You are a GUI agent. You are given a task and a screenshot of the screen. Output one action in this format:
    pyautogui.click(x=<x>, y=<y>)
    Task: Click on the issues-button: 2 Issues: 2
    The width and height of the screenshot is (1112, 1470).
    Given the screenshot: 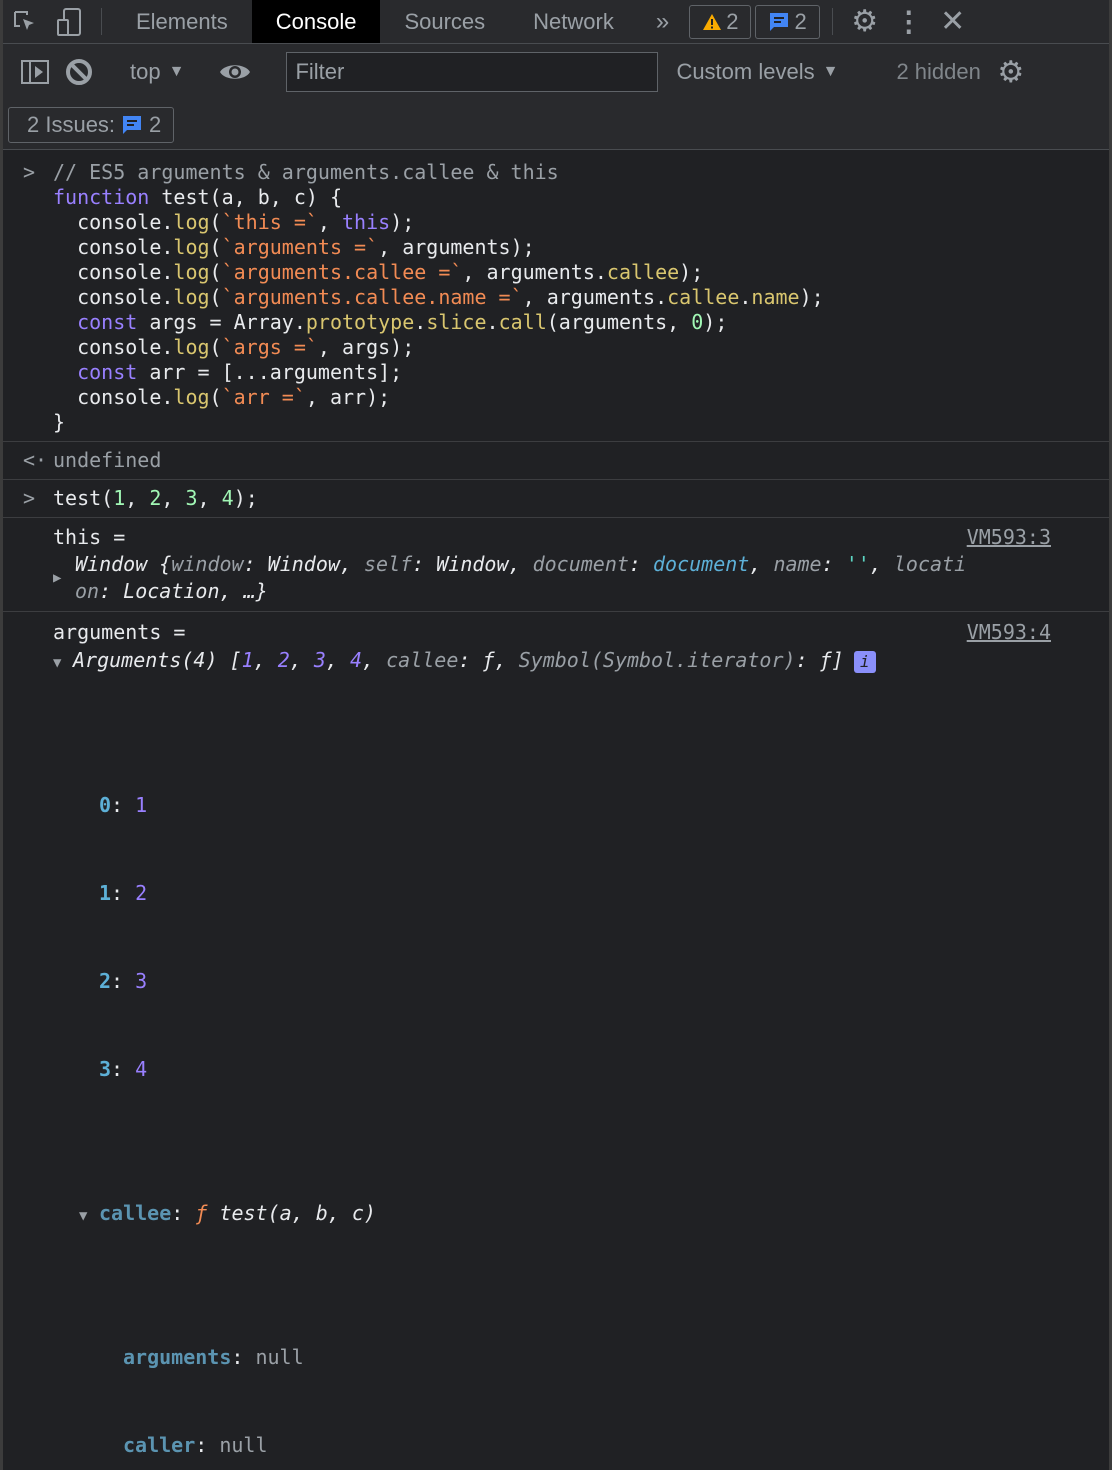 What is the action you would take?
    pyautogui.click(x=91, y=124)
    